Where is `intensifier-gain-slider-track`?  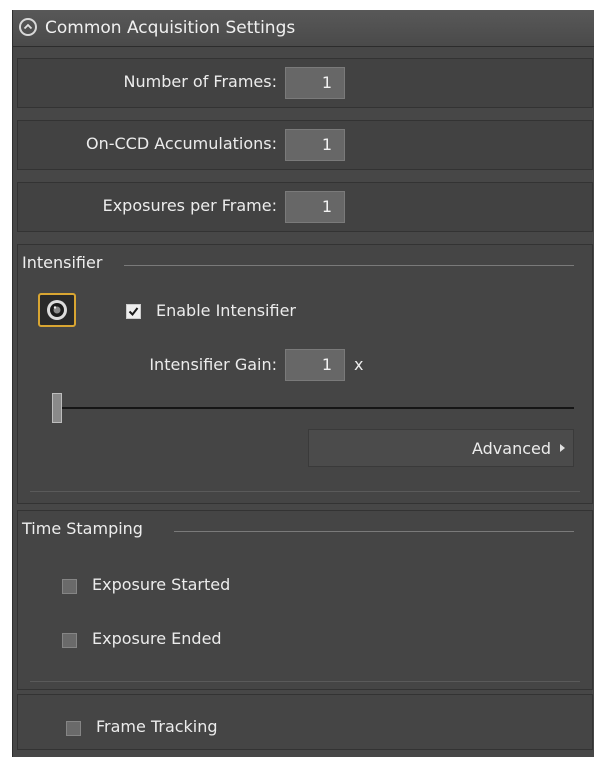 intensifier-gain-slider-track is located at coordinates (314, 408).